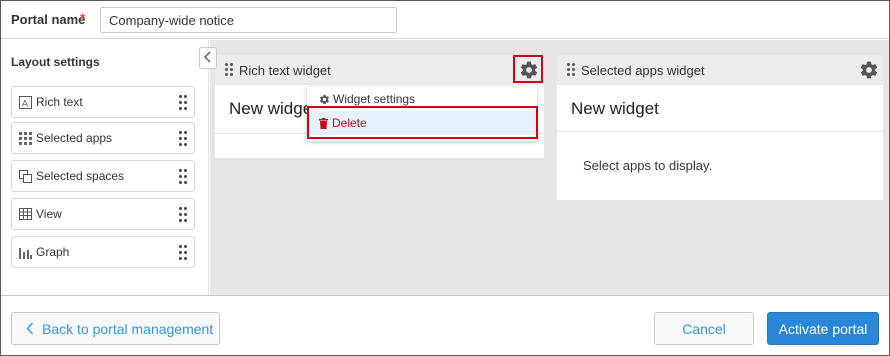  Describe the element at coordinates (83, 18) in the screenshot. I see `required-mark: *` at that location.